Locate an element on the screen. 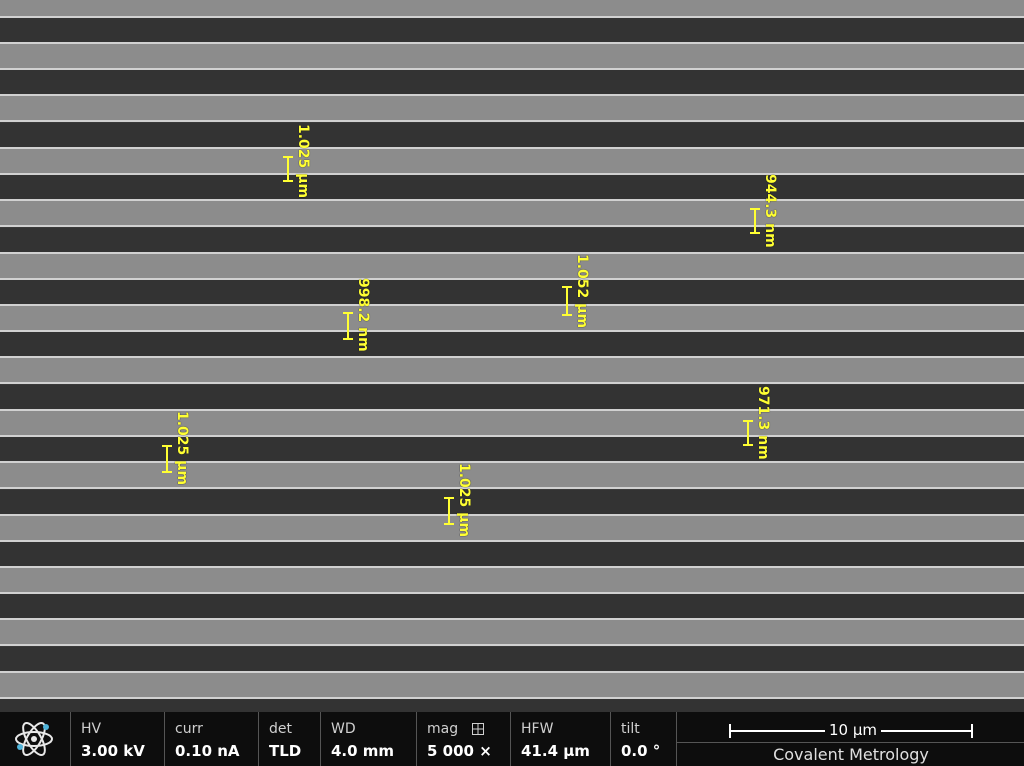 This screenshot has height=766, width=1024. hfw-label: HFW is located at coordinates (537, 729).